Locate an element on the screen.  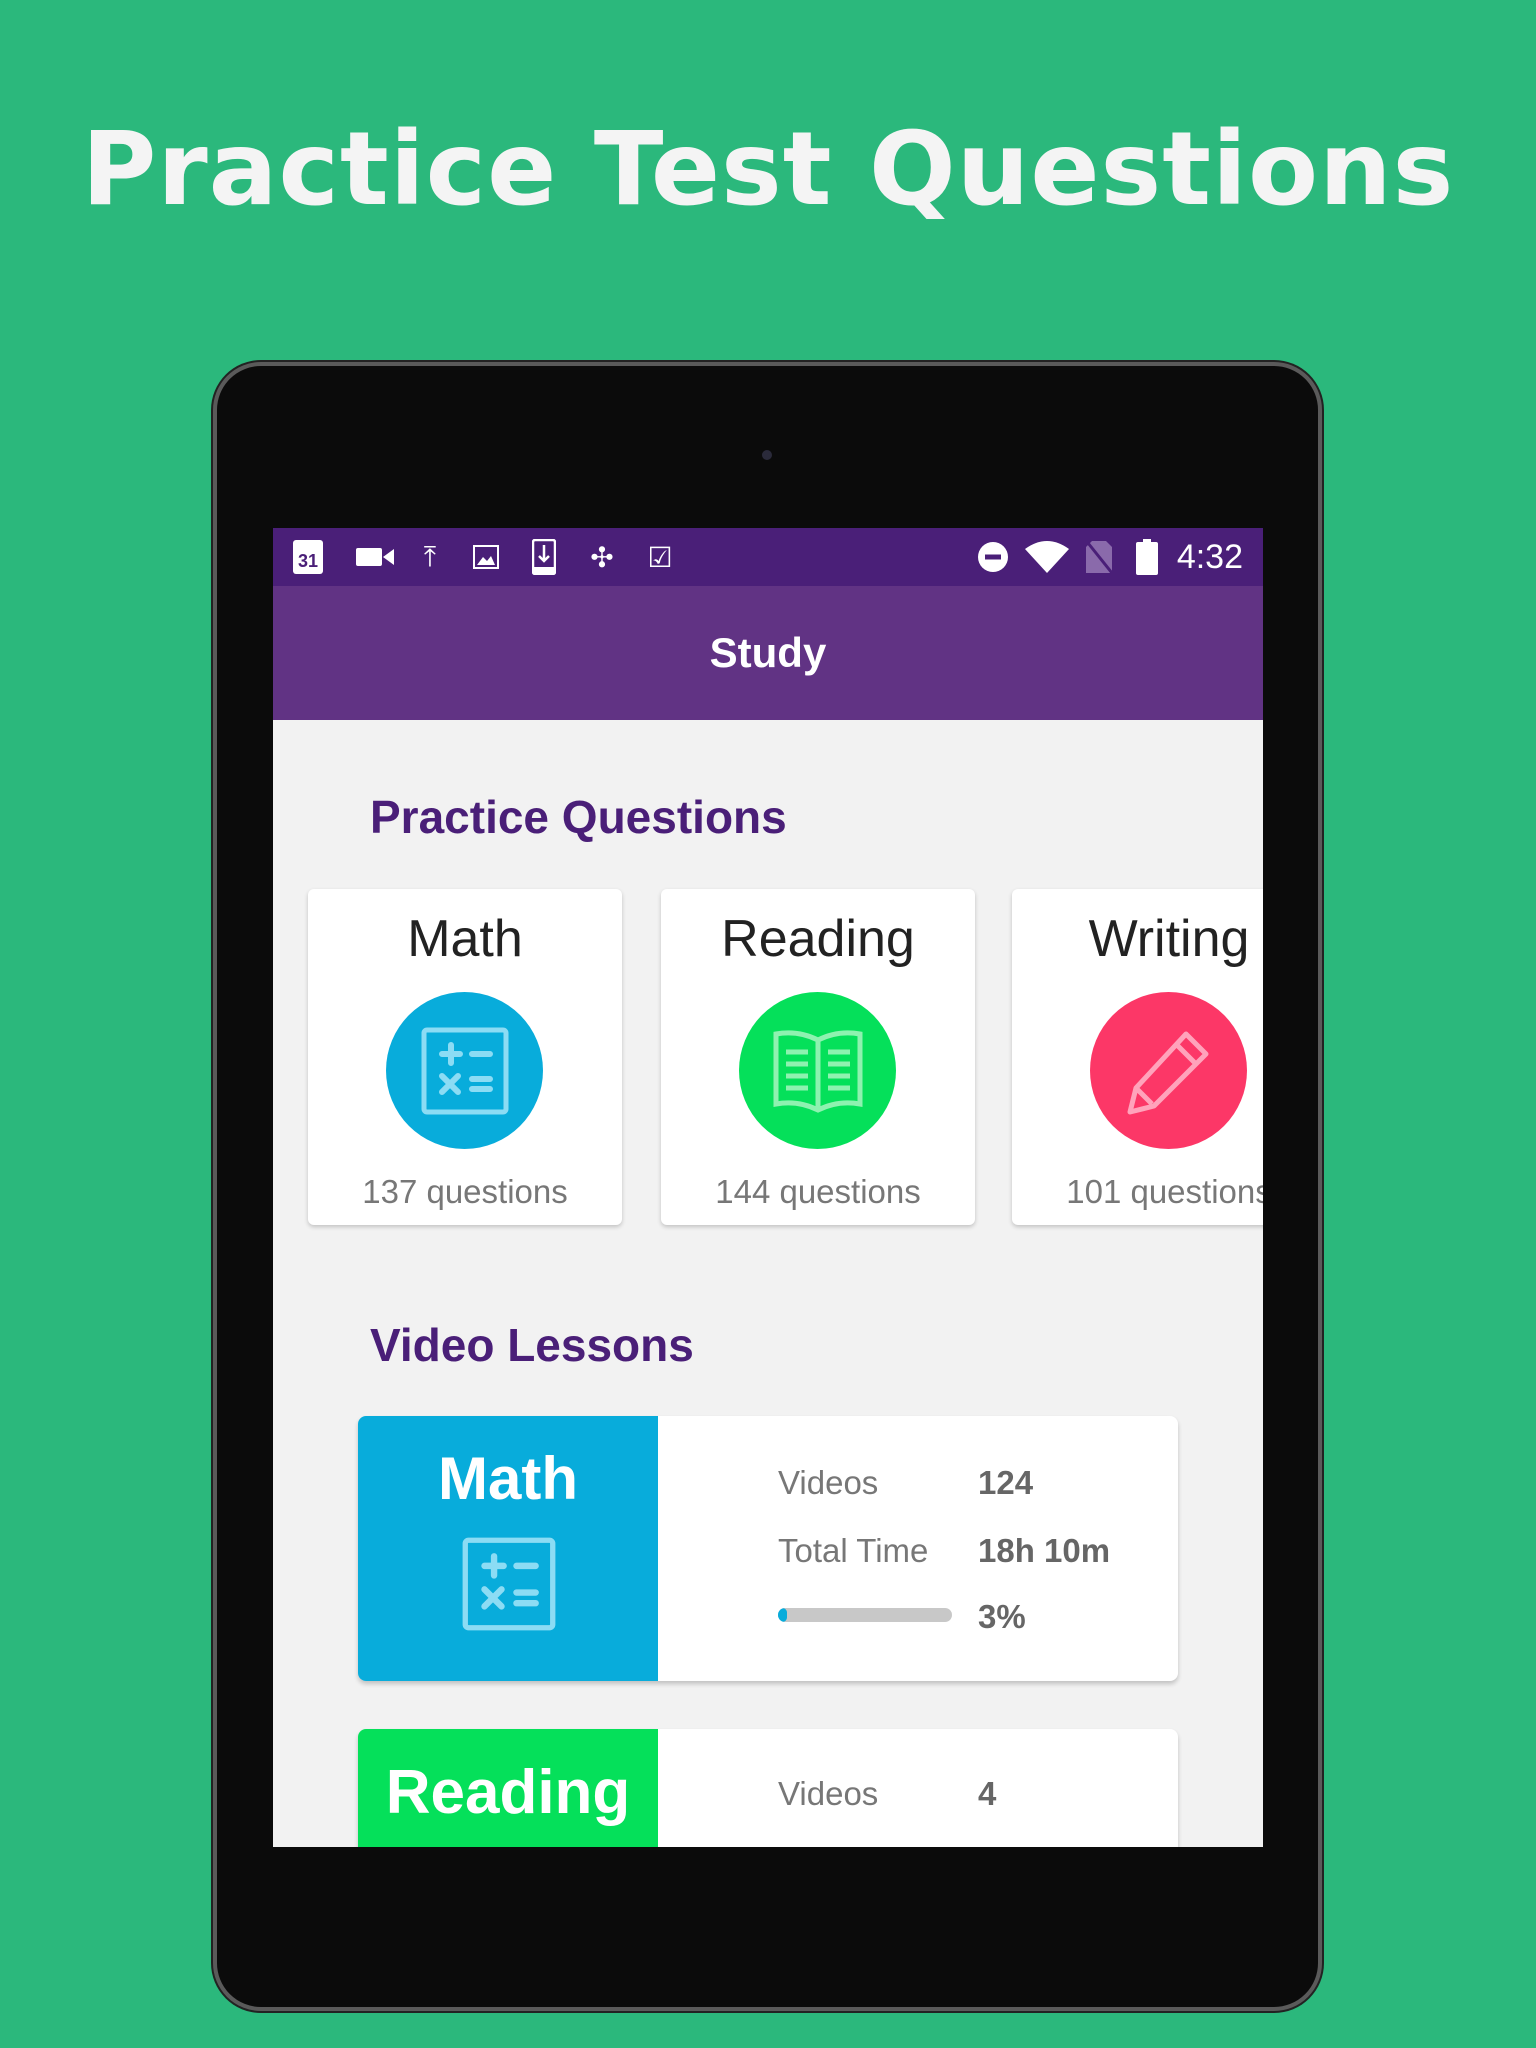
practice-card-math: Math 137 questions is located at coordinates (465, 1057).